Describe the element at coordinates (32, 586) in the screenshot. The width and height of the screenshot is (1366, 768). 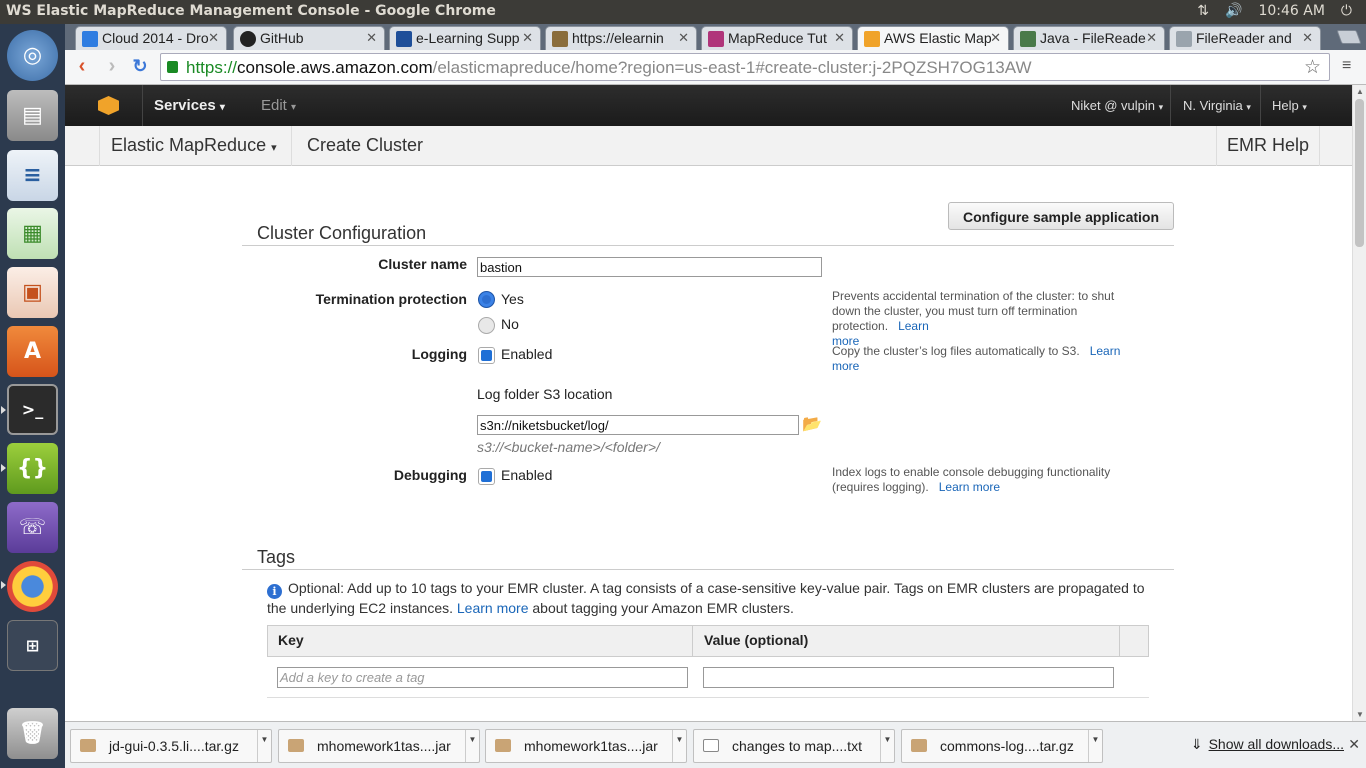
I see `chrome-icon` at that location.